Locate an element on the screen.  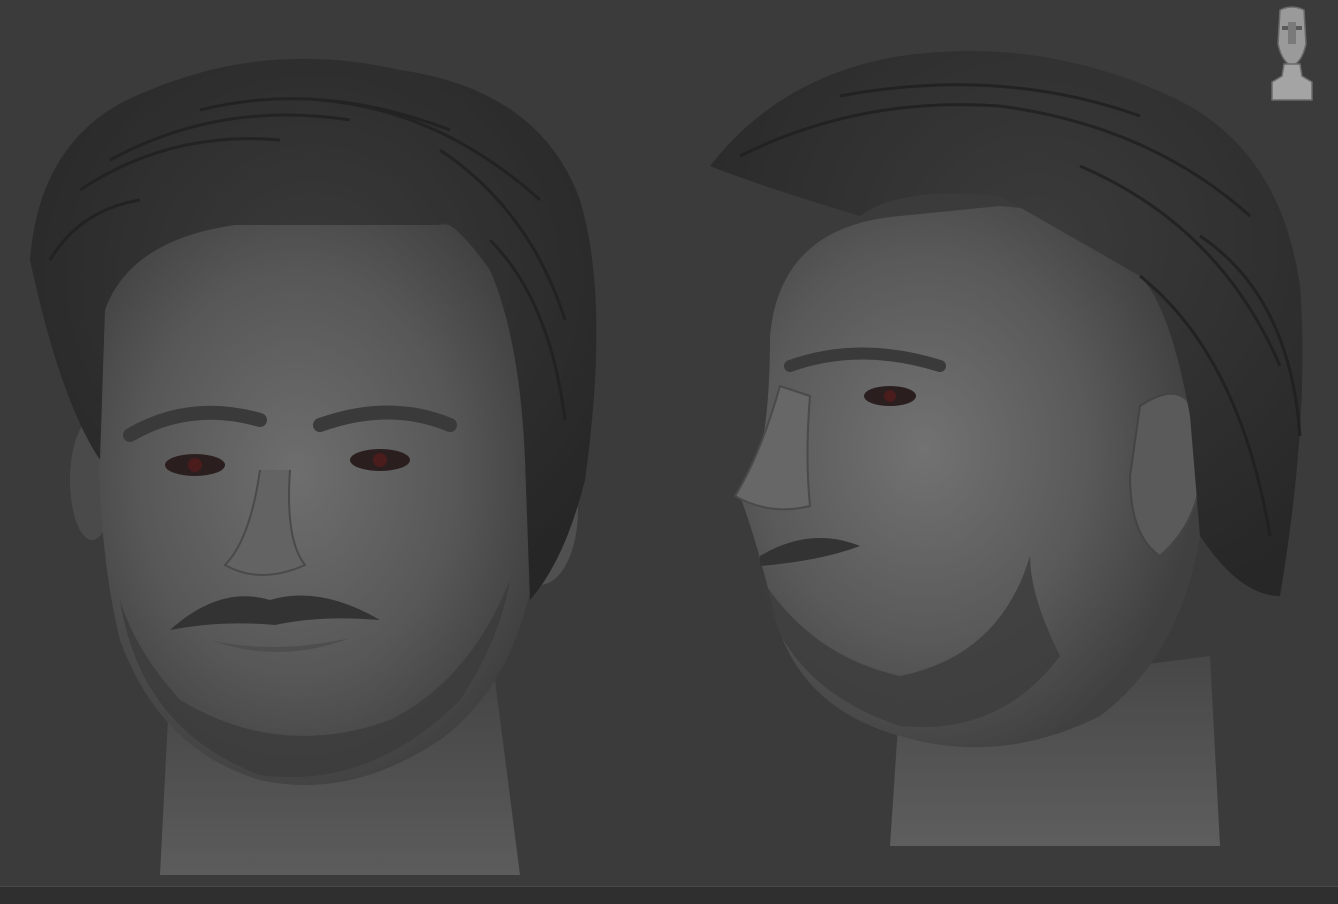
gizmo-graphic is located at coordinates (1292, 53).